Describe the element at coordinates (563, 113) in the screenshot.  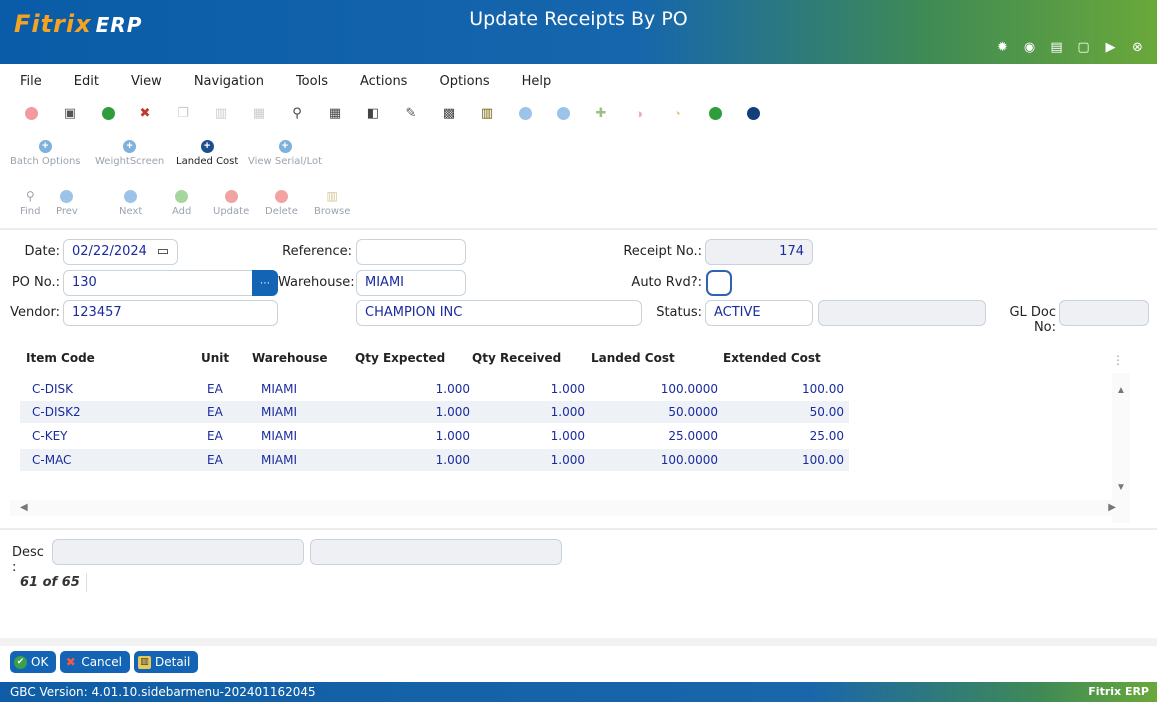
I see `up-circle-icon` at that location.